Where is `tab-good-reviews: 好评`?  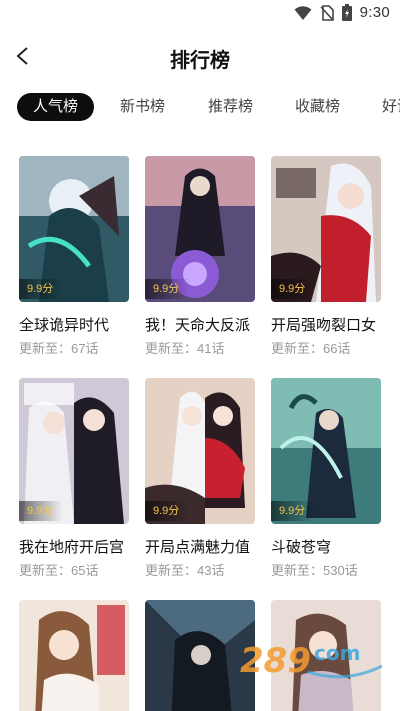
tab-good-reviews: 好评 is located at coordinates (391, 107).